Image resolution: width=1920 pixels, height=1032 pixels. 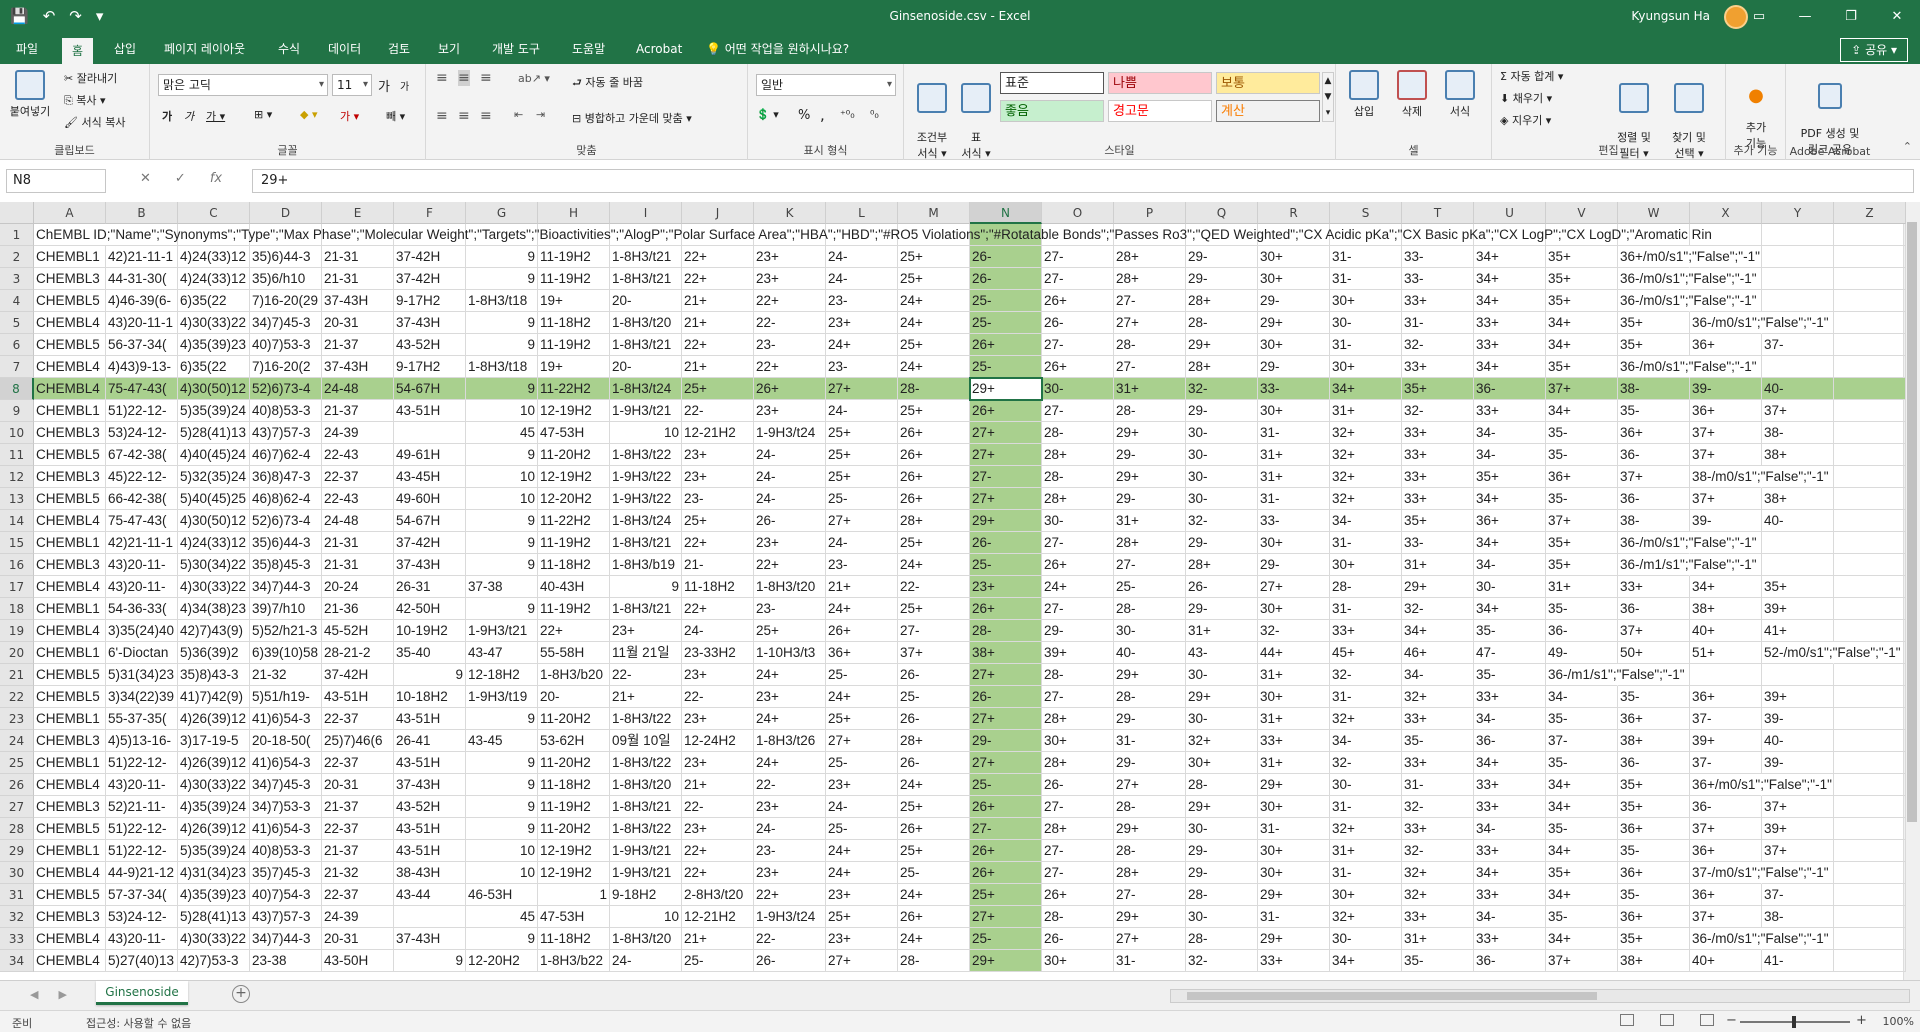 What do you see at coordinates (874, 114) in the screenshot?
I see `decrease-decimal-button: ⁰₀` at bounding box center [874, 114].